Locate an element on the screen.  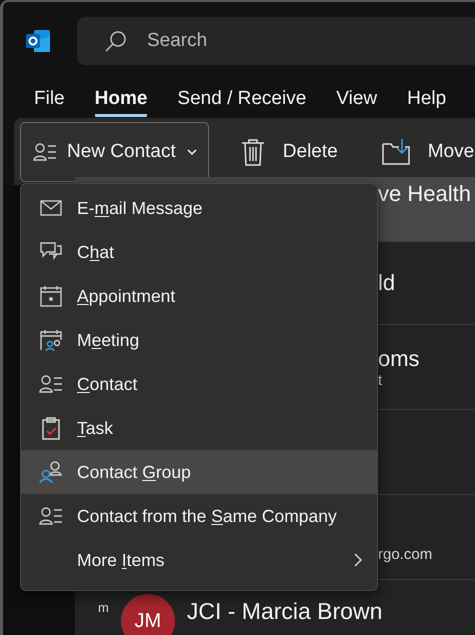
ribbon-tab: View is located at coordinates (357, 99).